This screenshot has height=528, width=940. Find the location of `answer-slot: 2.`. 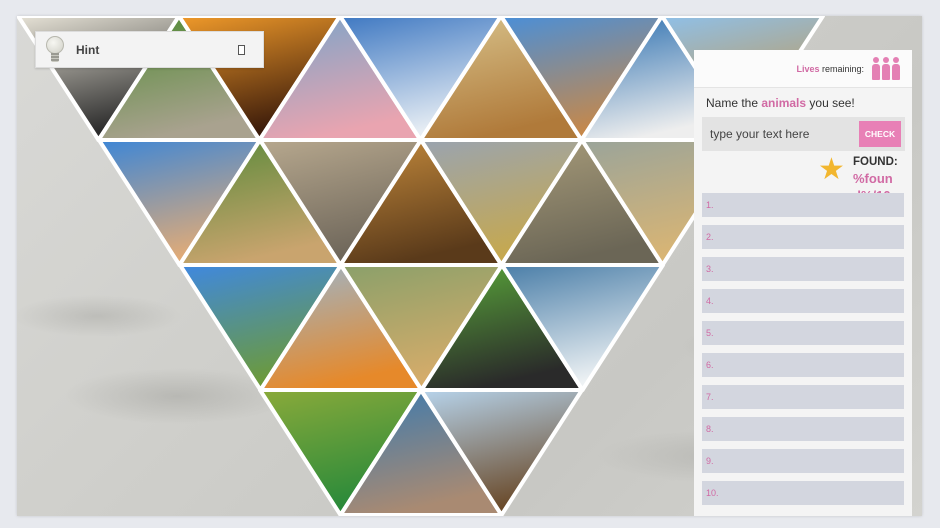

answer-slot: 2. is located at coordinates (803, 237).